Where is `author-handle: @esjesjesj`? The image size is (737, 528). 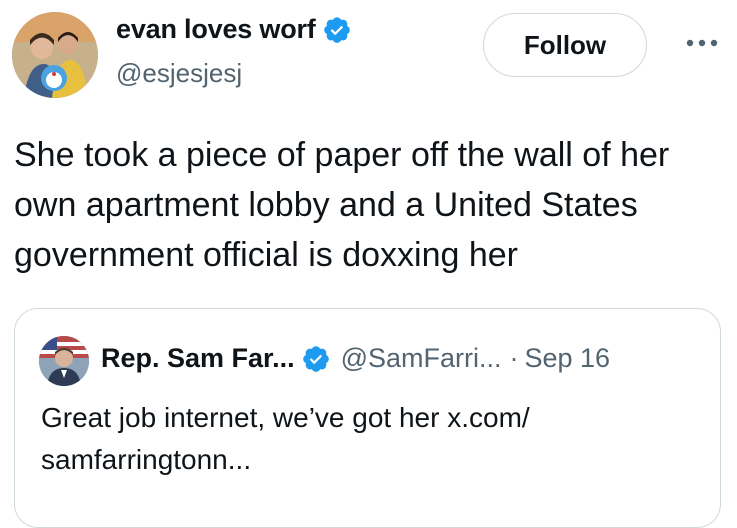
author-handle: @esjesjesj is located at coordinates (179, 73).